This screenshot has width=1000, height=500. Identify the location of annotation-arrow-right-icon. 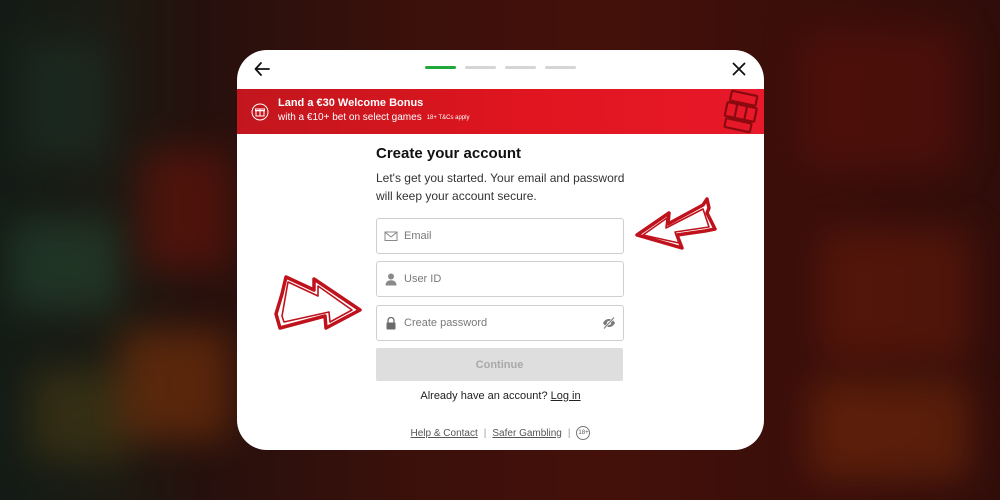
(318, 302).